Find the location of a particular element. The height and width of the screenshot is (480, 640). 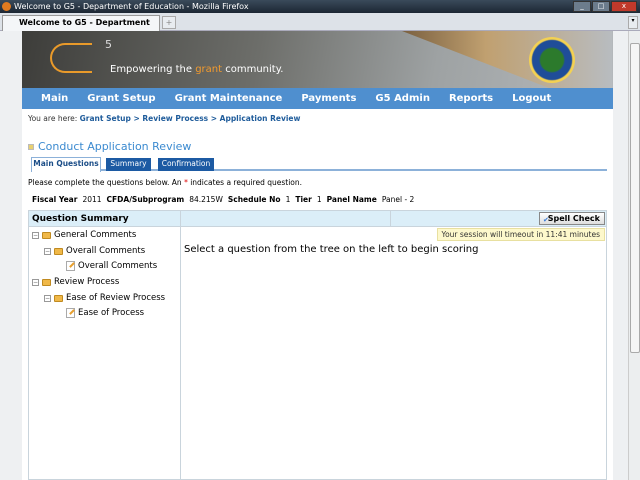

spell-check-label: Spell Check is located at coordinates (573, 218).